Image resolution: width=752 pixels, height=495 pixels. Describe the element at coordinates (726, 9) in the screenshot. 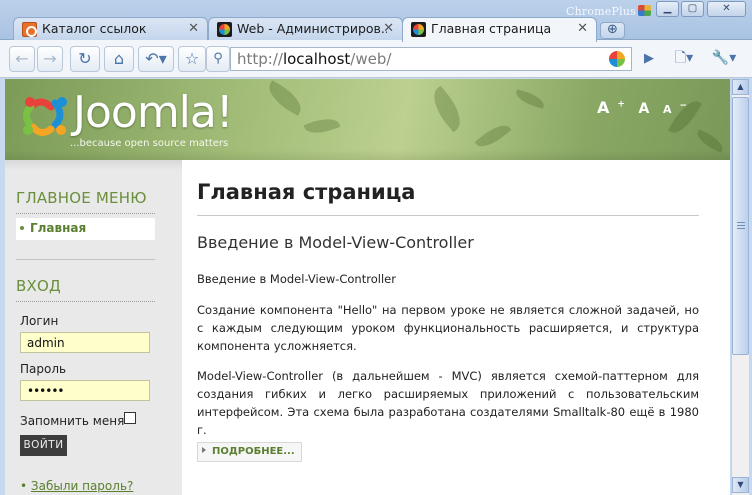

I see `close-window-button: ✕` at that location.